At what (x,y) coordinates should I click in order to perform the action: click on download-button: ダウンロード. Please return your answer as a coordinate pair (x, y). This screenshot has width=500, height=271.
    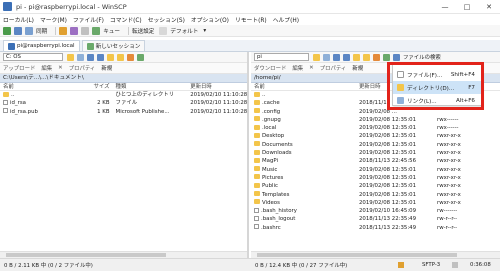
    Looking at the image, I should click on (270, 68).